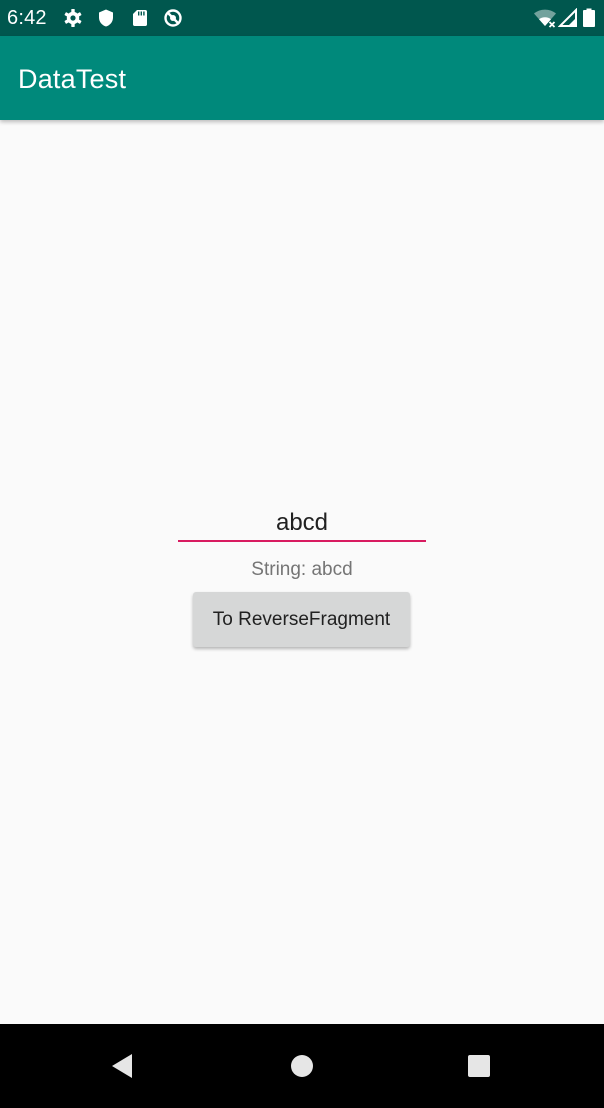 The image size is (604, 1108). Describe the element at coordinates (302, 18) in the screenshot. I see `status-bar: 6:42` at that location.